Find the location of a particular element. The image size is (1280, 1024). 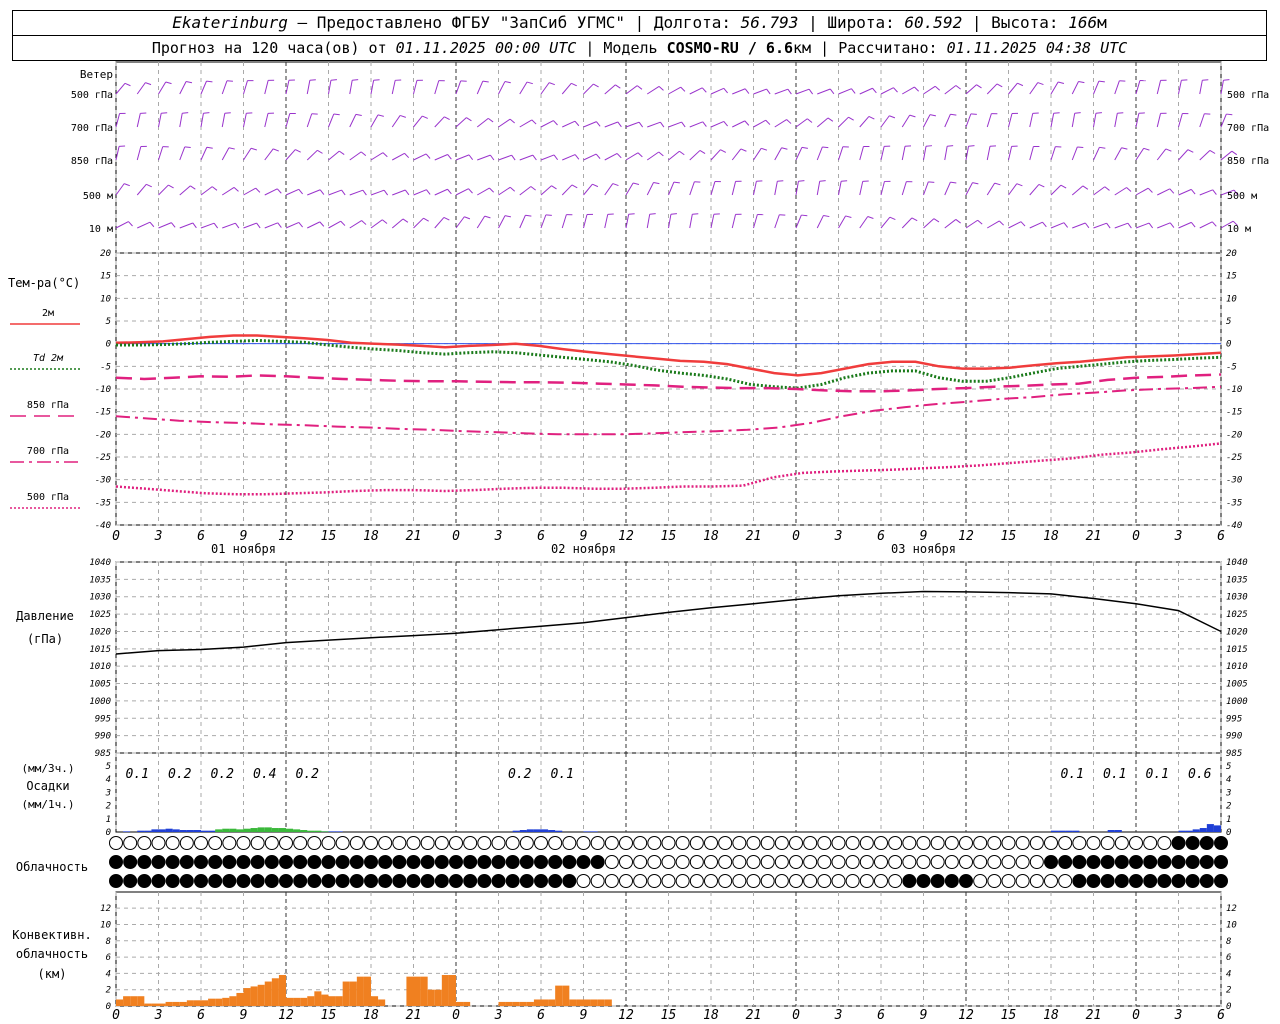

y-tick-label-right: 2 is located at coordinates (1228, 807).